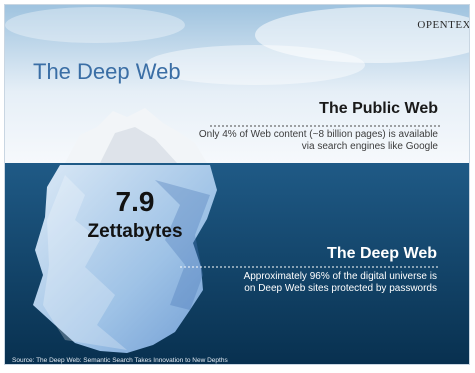  I want to click on public-web-heading: The Public Web, so click(378, 108).